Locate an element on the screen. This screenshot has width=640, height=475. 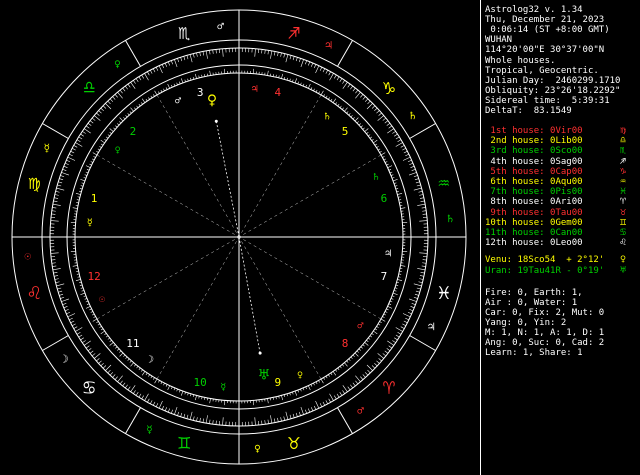
uranus-icon: ♅ is located at coordinates (264, 376).